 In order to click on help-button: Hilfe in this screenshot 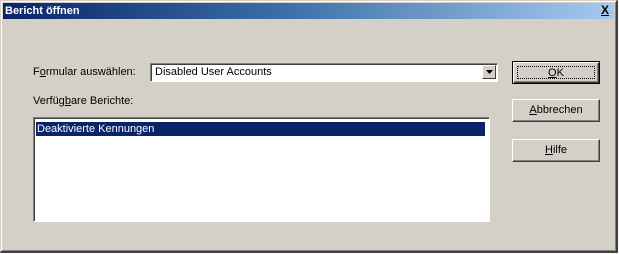, I will do `click(556, 150)`.